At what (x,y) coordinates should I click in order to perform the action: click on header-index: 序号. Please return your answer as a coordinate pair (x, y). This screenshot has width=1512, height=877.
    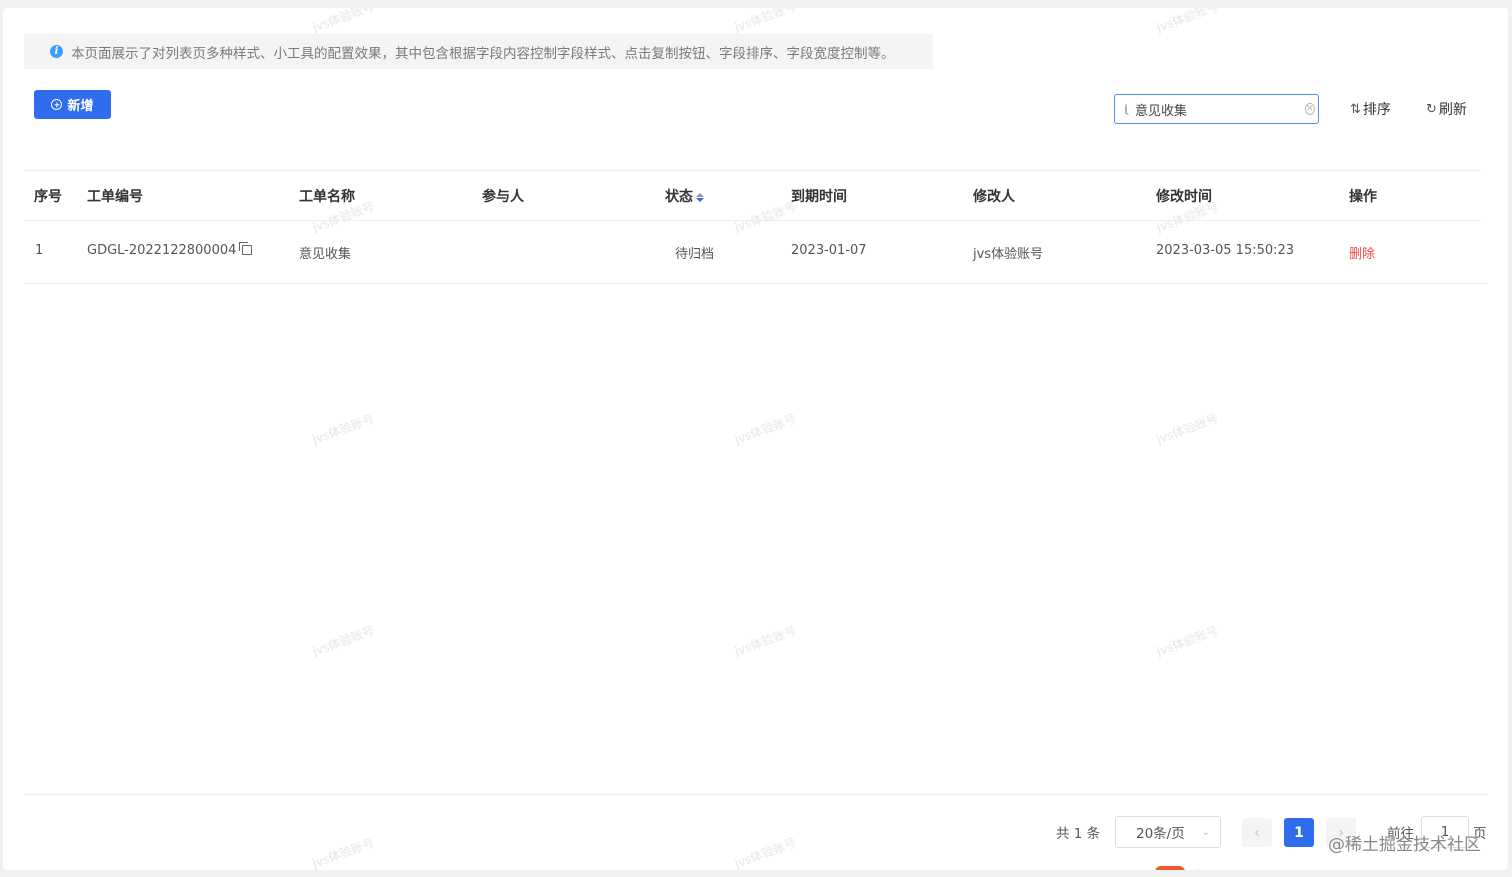
    Looking at the image, I should click on (48, 197).